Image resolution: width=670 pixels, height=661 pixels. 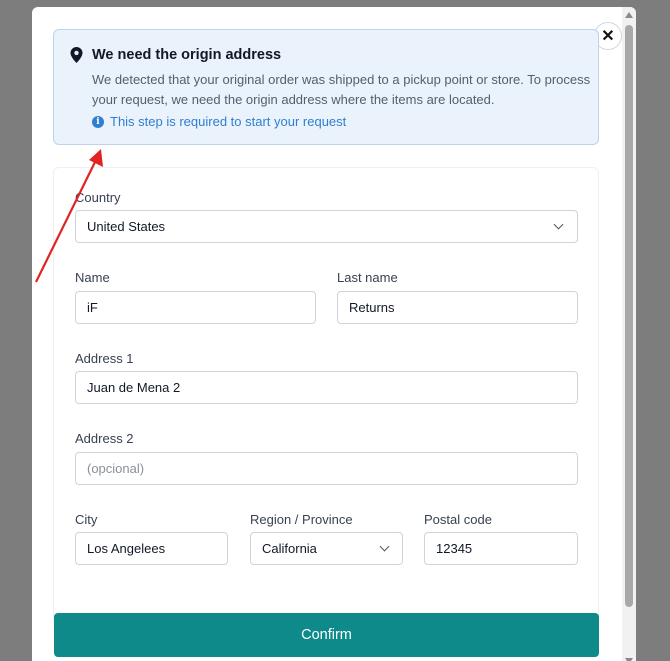 I want to click on scroll-thumb, so click(x=629, y=316).